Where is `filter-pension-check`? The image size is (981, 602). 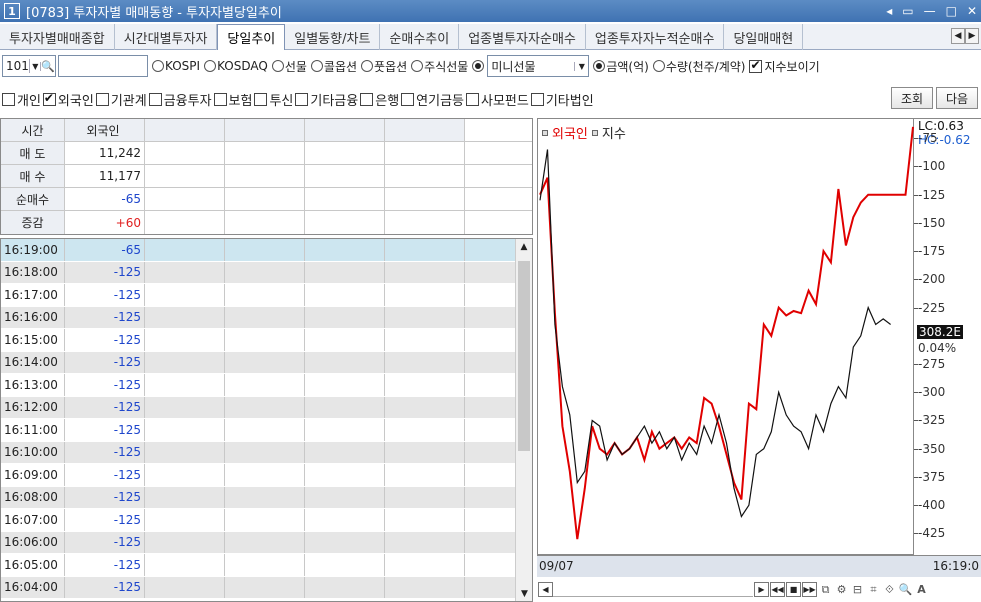
filter-pension-check is located at coordinates (408, 99).